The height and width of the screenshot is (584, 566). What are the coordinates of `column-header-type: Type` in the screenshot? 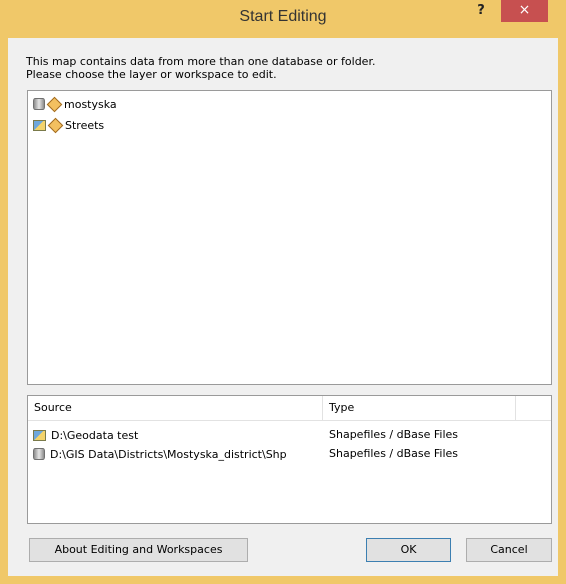 It's located at (419, 408).